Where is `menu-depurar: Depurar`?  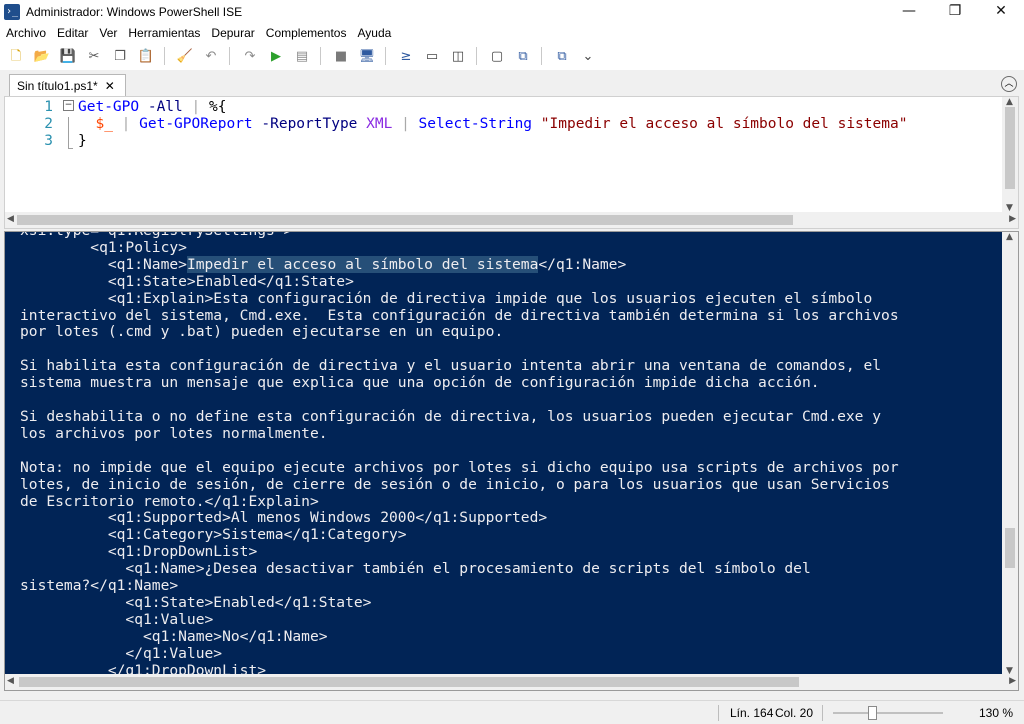 menu-depurar: Depurar is located at coordinates (232, 33).